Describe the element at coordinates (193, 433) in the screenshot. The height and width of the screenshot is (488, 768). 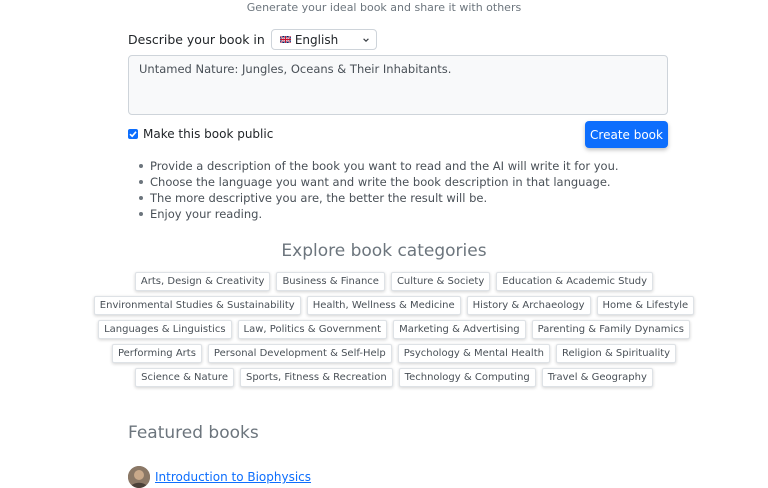
I see `featured-books-heading: Featured books` at that location.